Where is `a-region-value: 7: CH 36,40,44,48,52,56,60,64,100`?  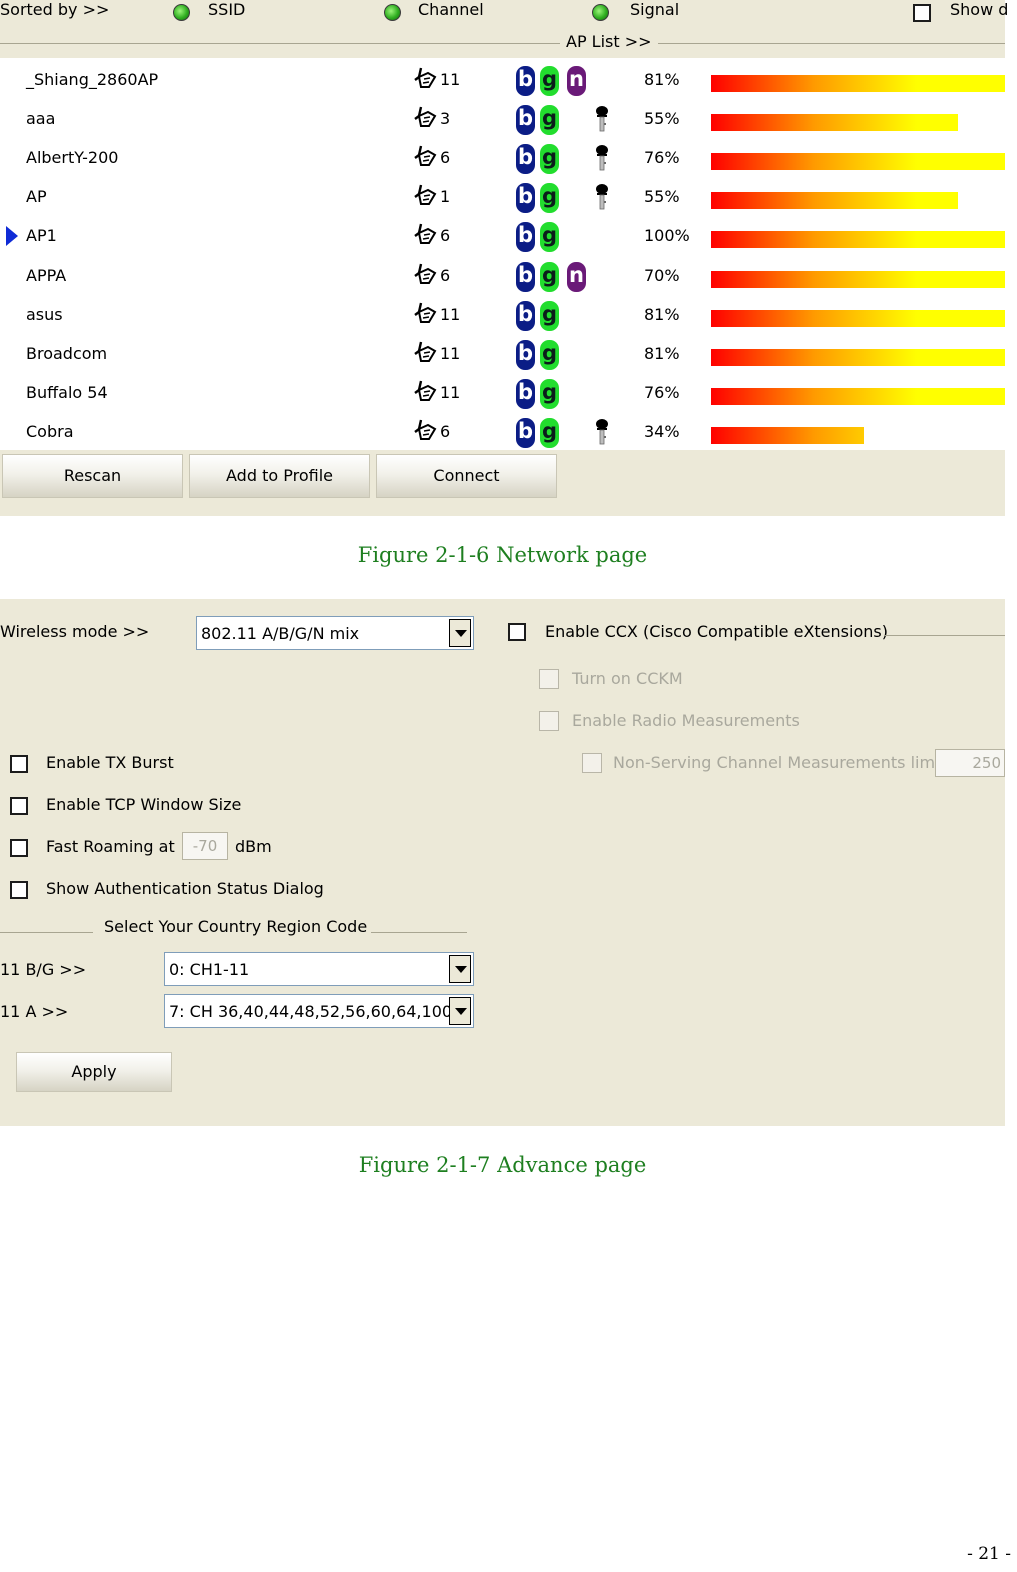
a-region-value: 7: CH 36,40,44,48,52,56,60,64,100 is located at coordinates (311, 1011).